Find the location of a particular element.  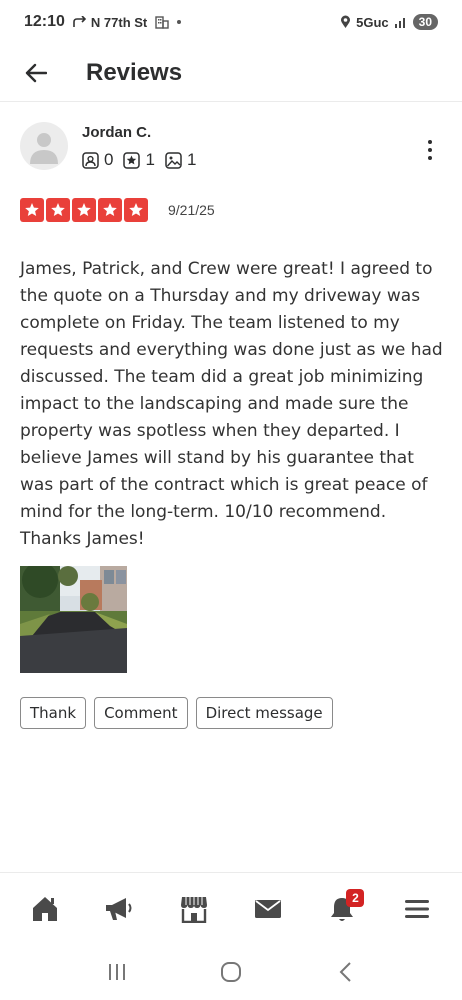

status-location: N 77th St is located at coordinates (110, 22).